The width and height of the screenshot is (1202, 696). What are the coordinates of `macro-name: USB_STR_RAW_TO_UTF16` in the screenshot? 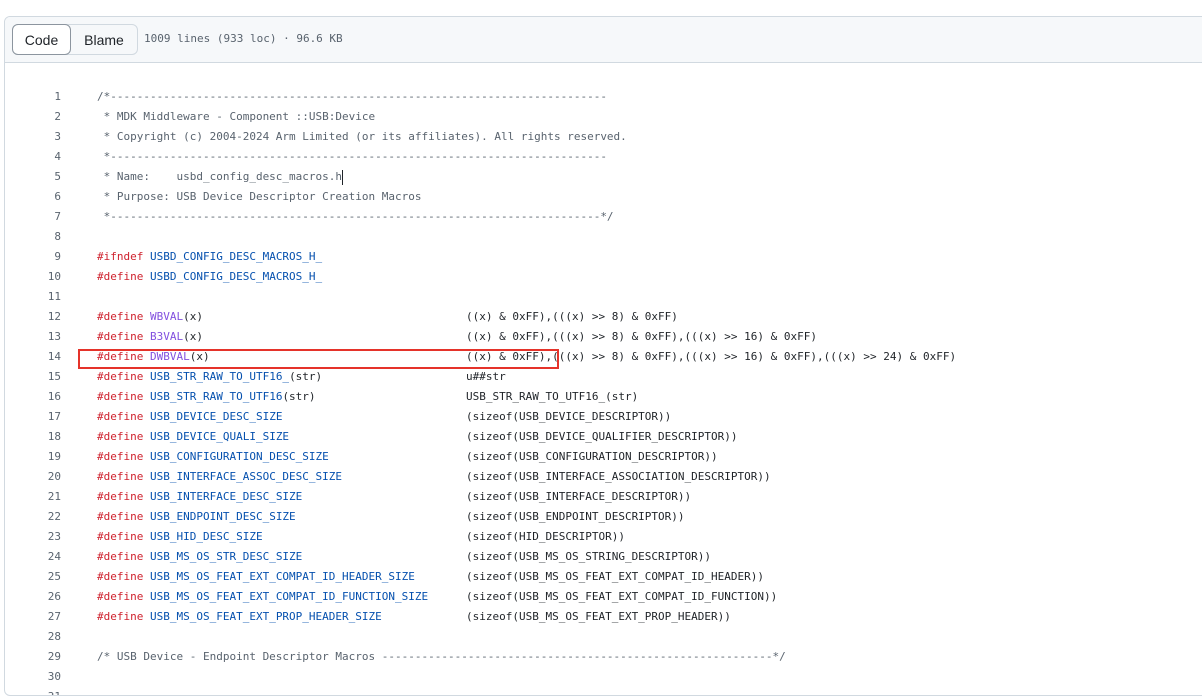 It's located at (216, 396).